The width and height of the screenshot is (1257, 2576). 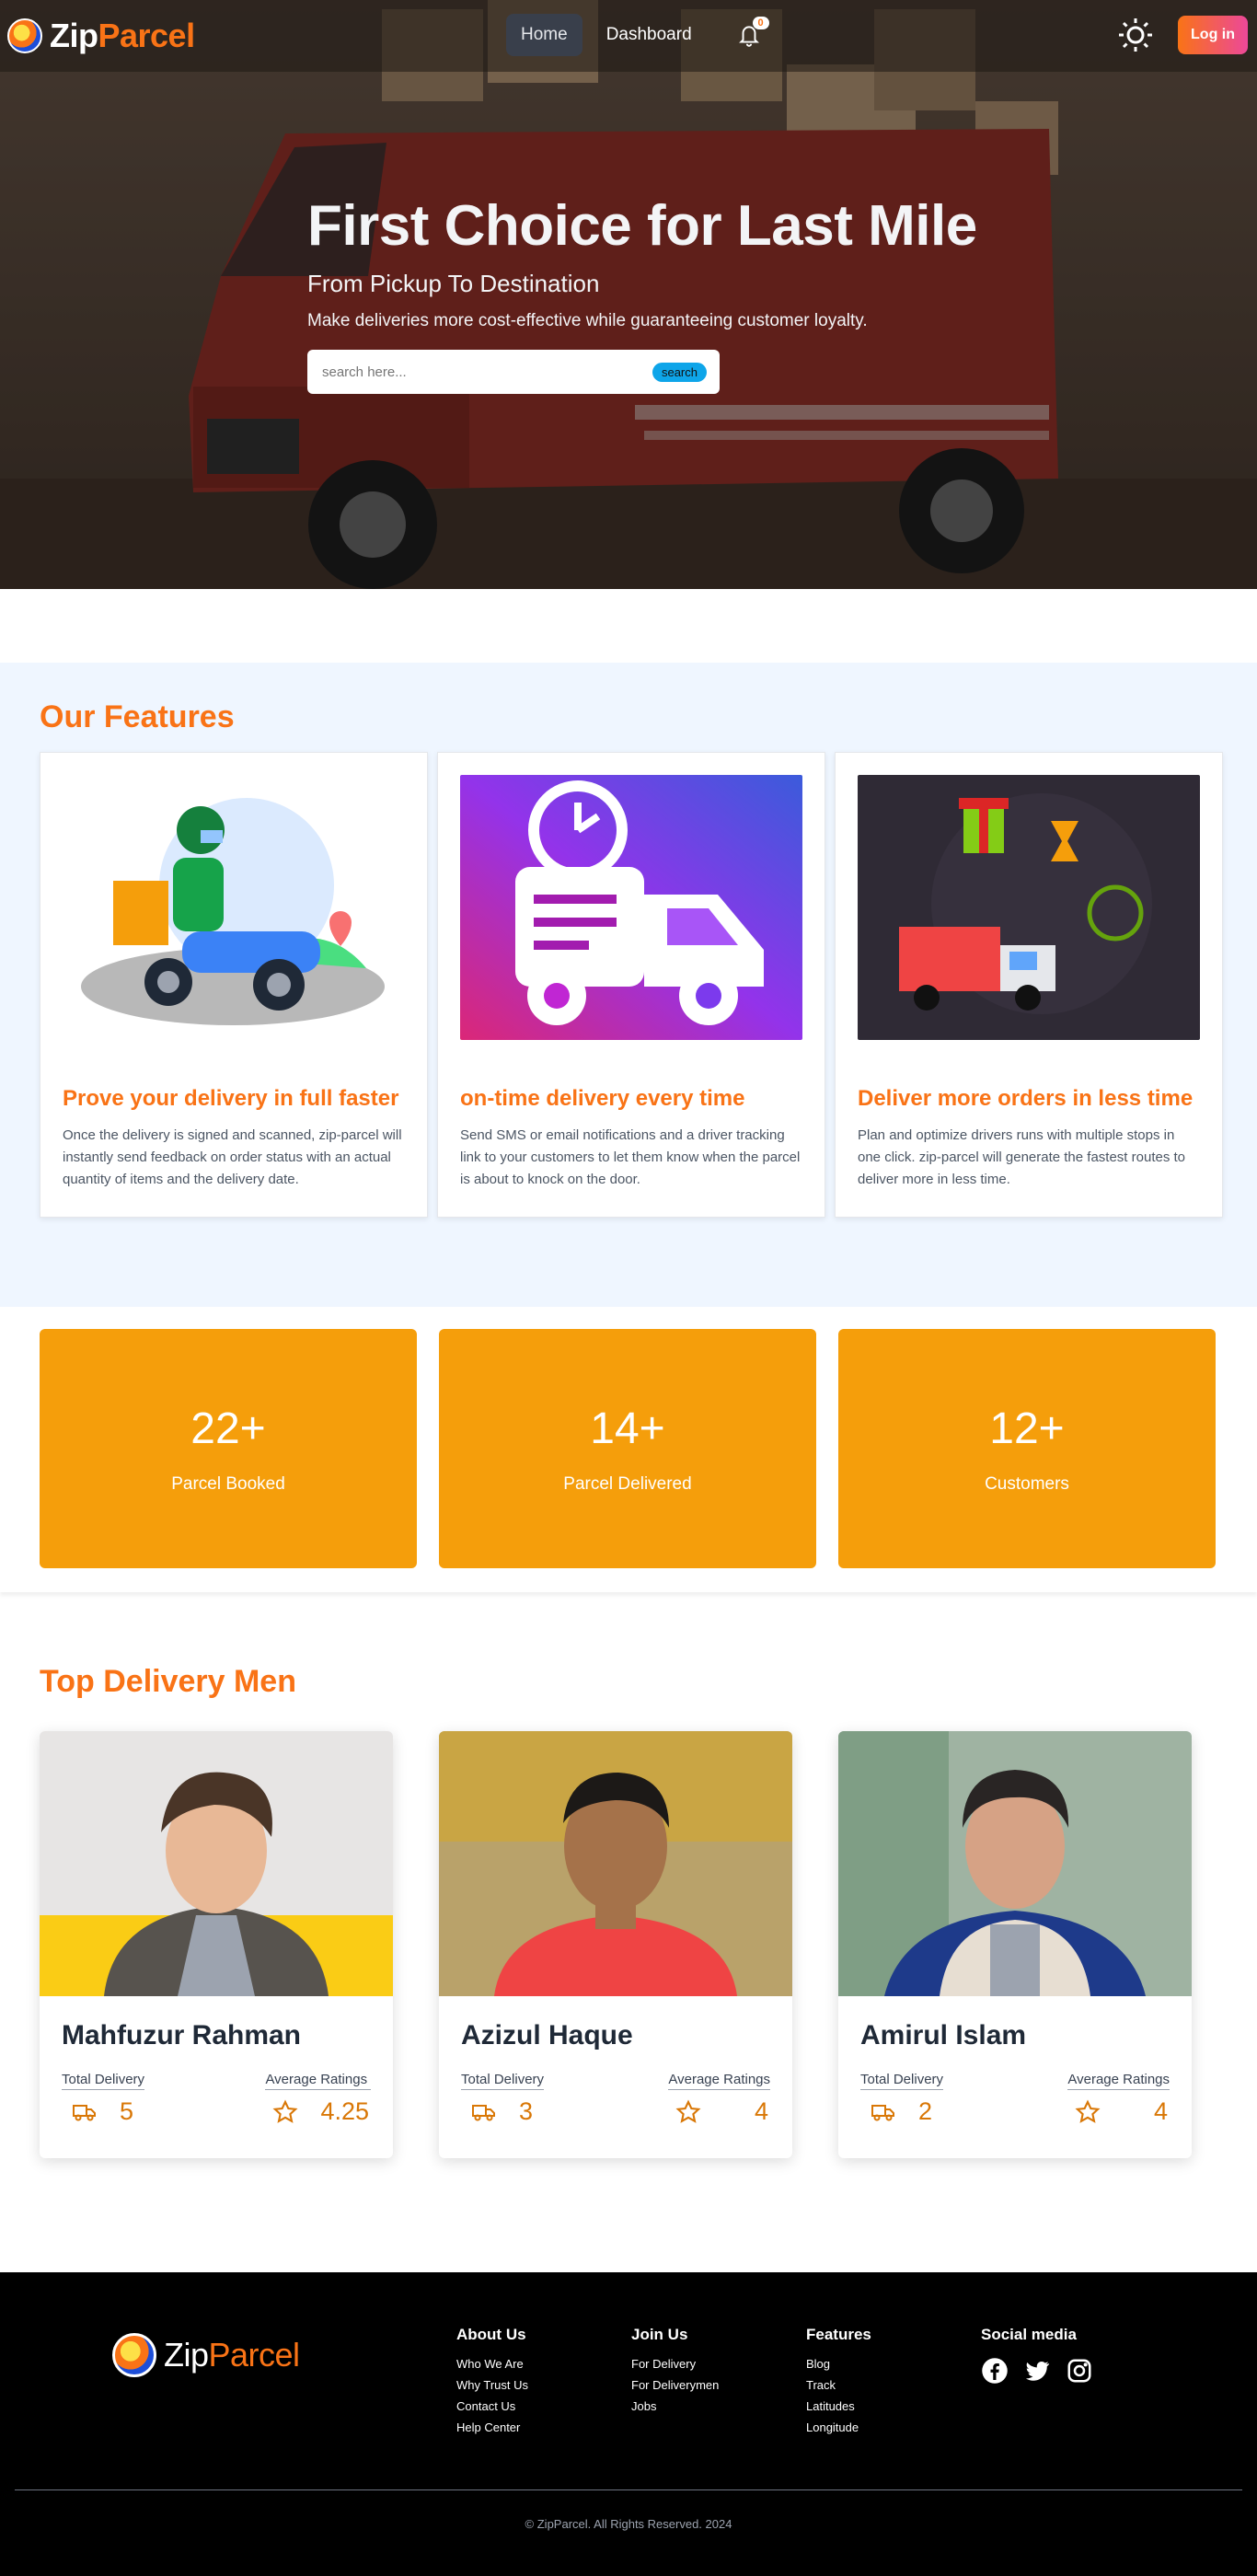 I want to click on more-orders-illustration, so click(x=1029, y=908).